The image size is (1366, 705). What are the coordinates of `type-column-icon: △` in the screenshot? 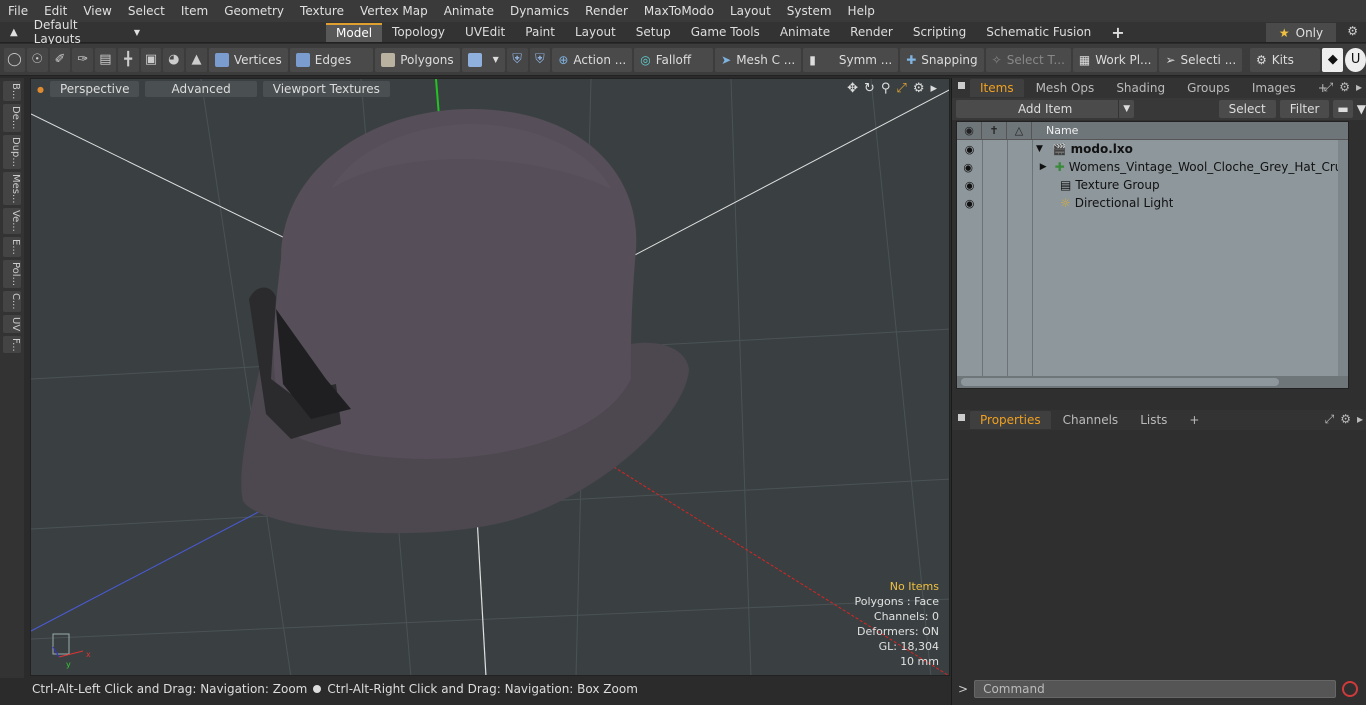 It's located at (1019, 130).